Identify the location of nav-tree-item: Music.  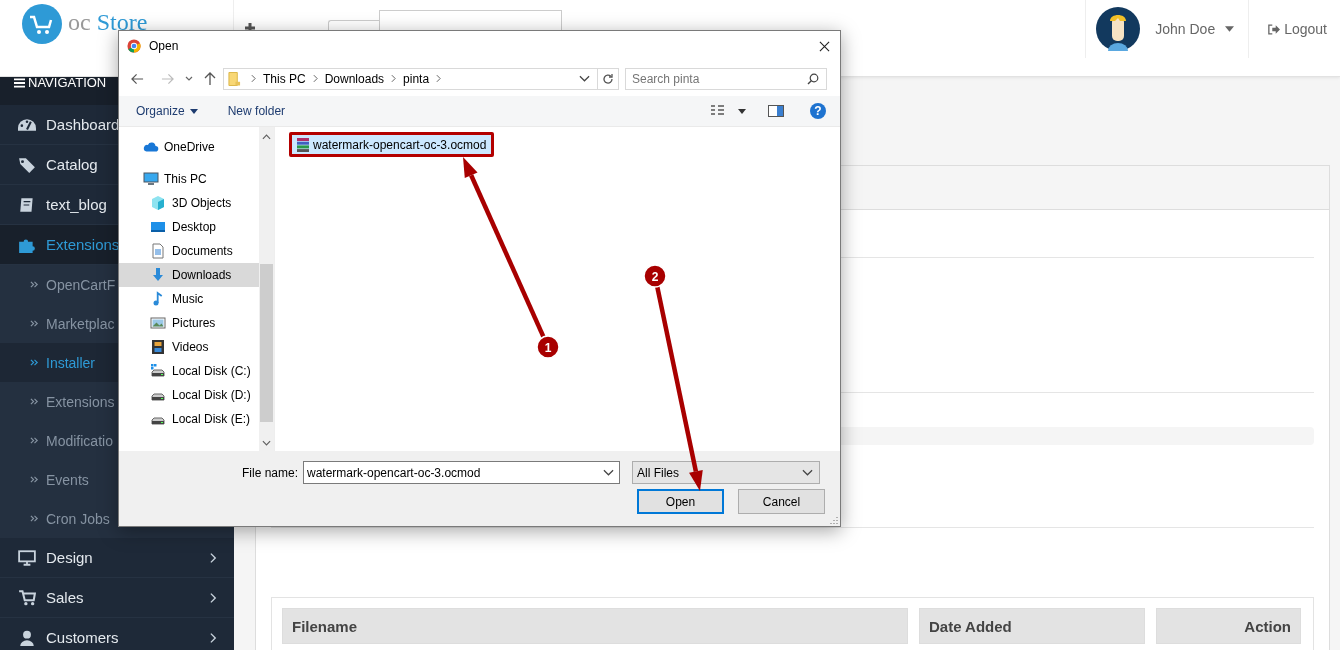
(189, 299).